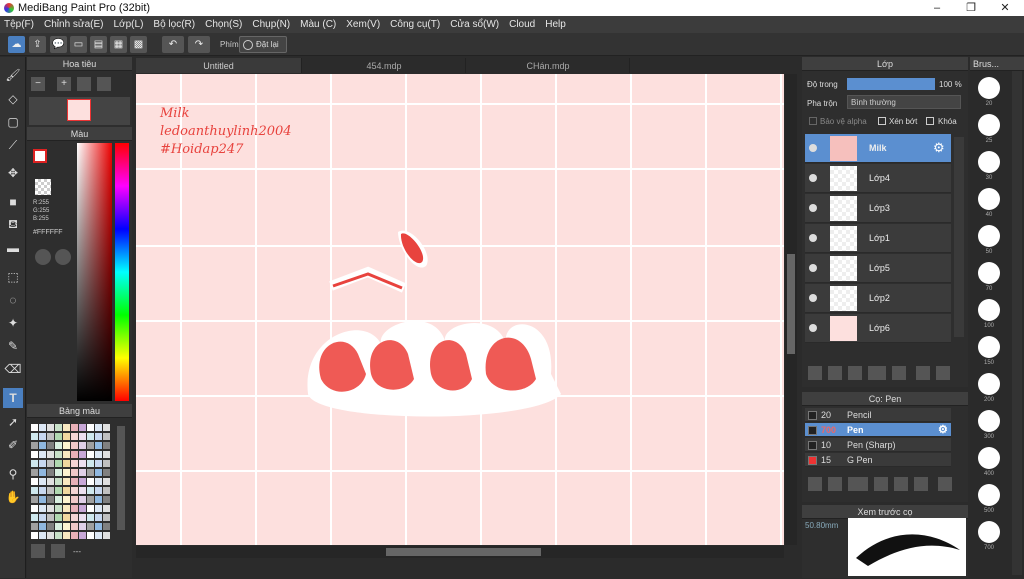 This screenshot has height=579, width=1024. Describe the element at coordinates (118, 44) in the screenshot. I see `grid-doc-icon: ▦` at that location.